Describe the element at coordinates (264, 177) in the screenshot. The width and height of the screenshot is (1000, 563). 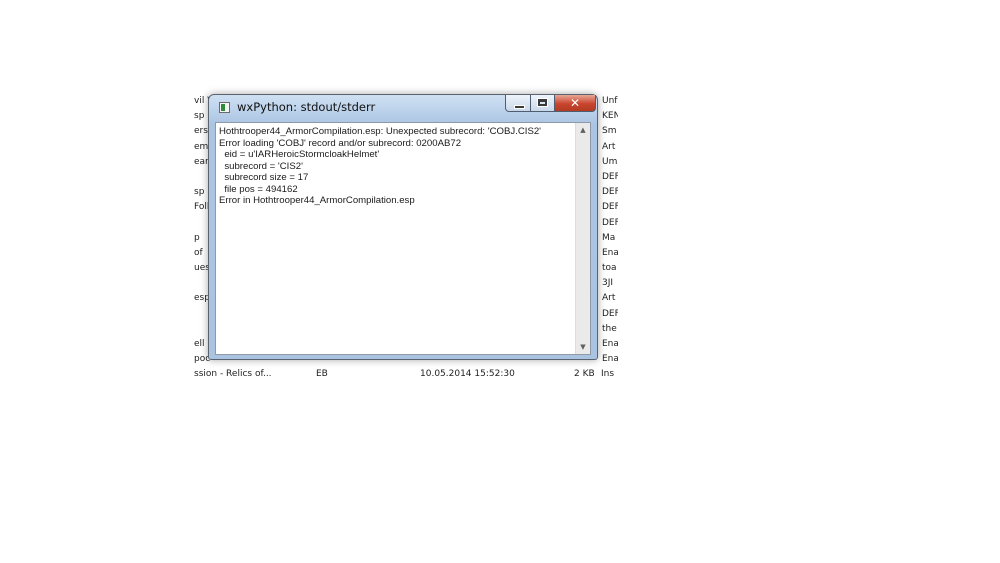
I see `output-line: subrecord size = 17` at that location.